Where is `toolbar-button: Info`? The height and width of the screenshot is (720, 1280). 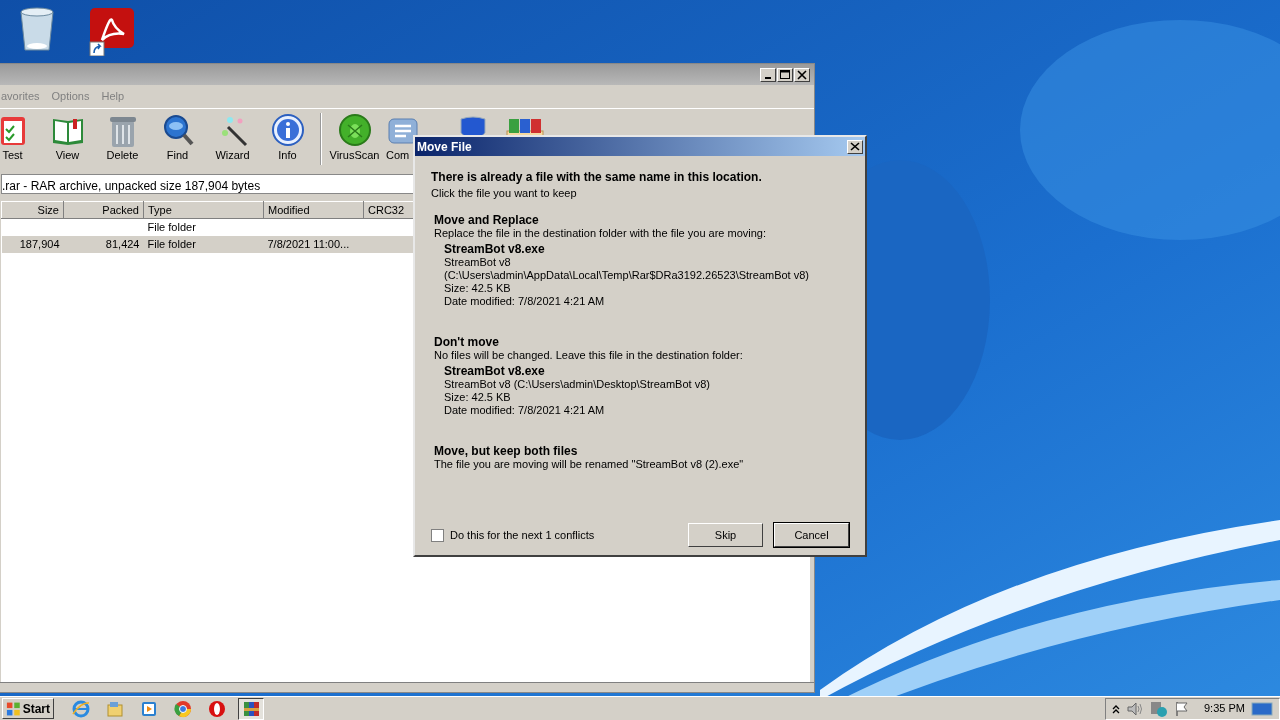
toolbar-button: Info is located at coordinates (287, 135).